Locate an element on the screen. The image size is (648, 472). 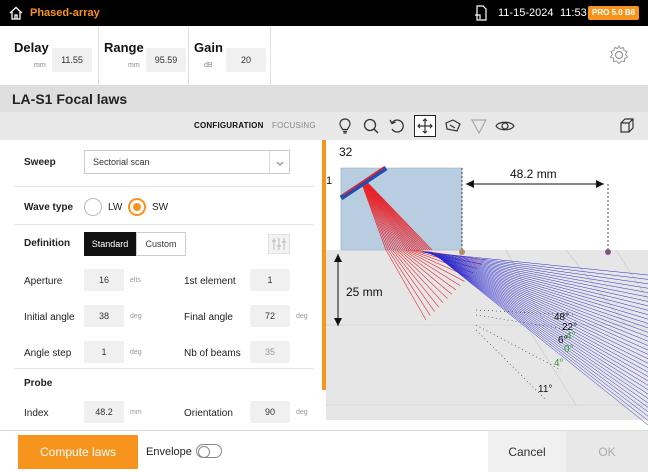
sweep-label: Sweep is located at coordinates (40, 162).